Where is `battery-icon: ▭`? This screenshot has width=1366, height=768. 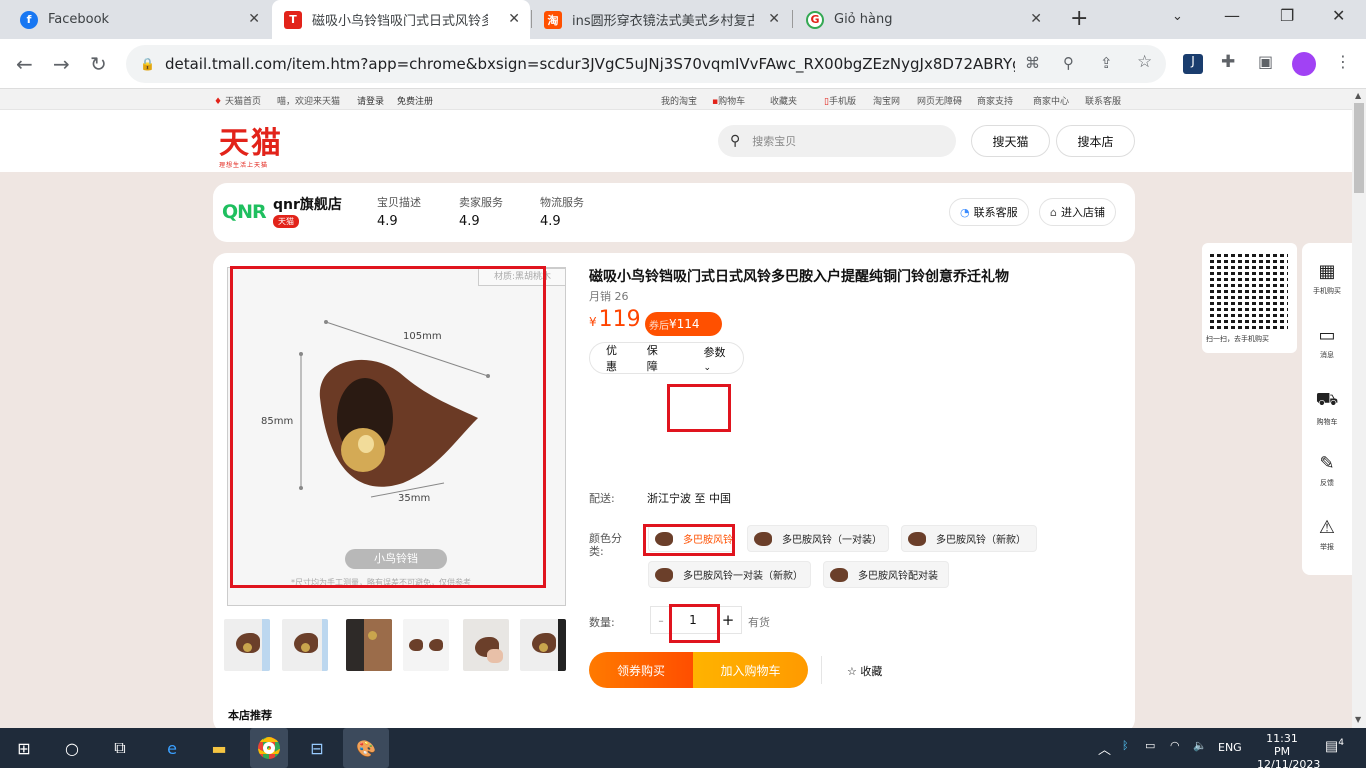 battery-icon: ▭ is located at coordinates (1150, 745).